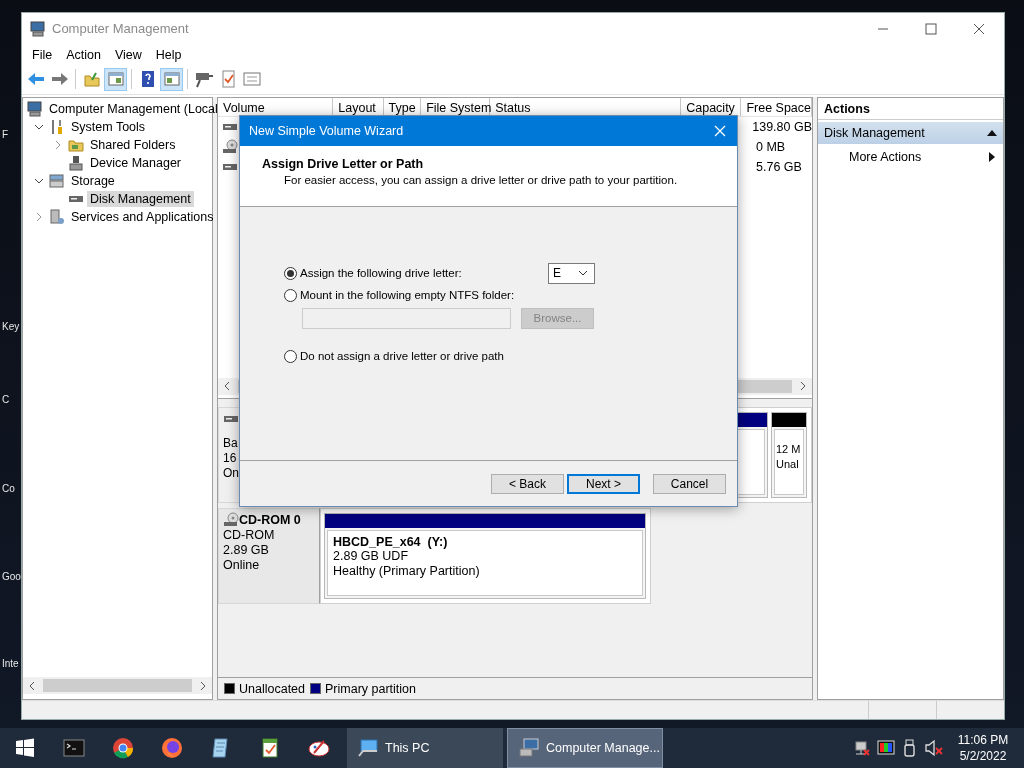 Image resolution: width=1024 pixels, height=768 pixels. I want to click on horizontal-scrollbar, so click(117, 685).